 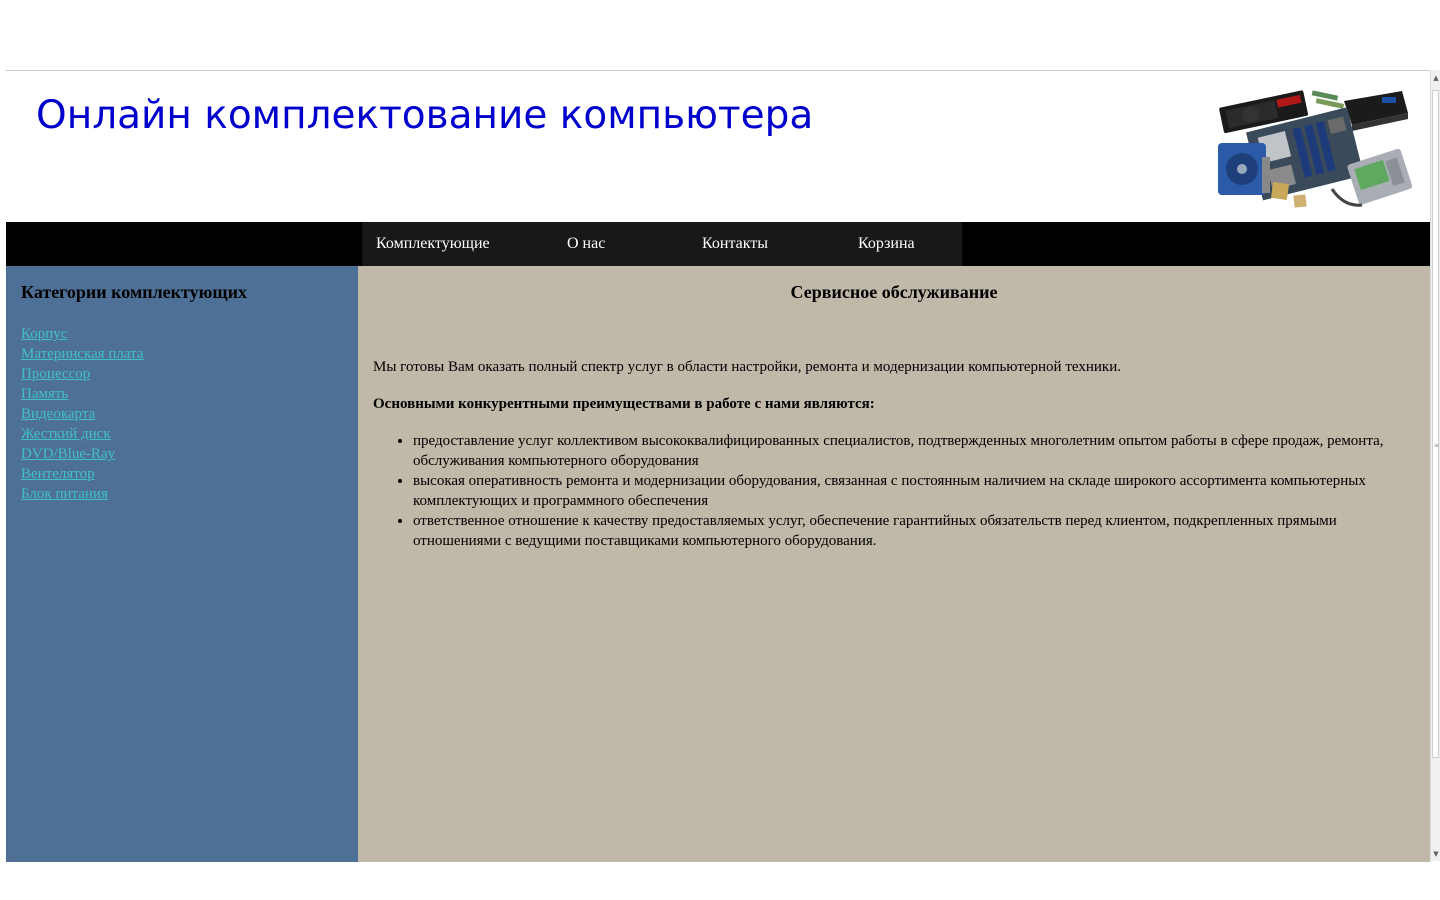 I want to click on category-link-memory: Память, so click(x=44, y=394).